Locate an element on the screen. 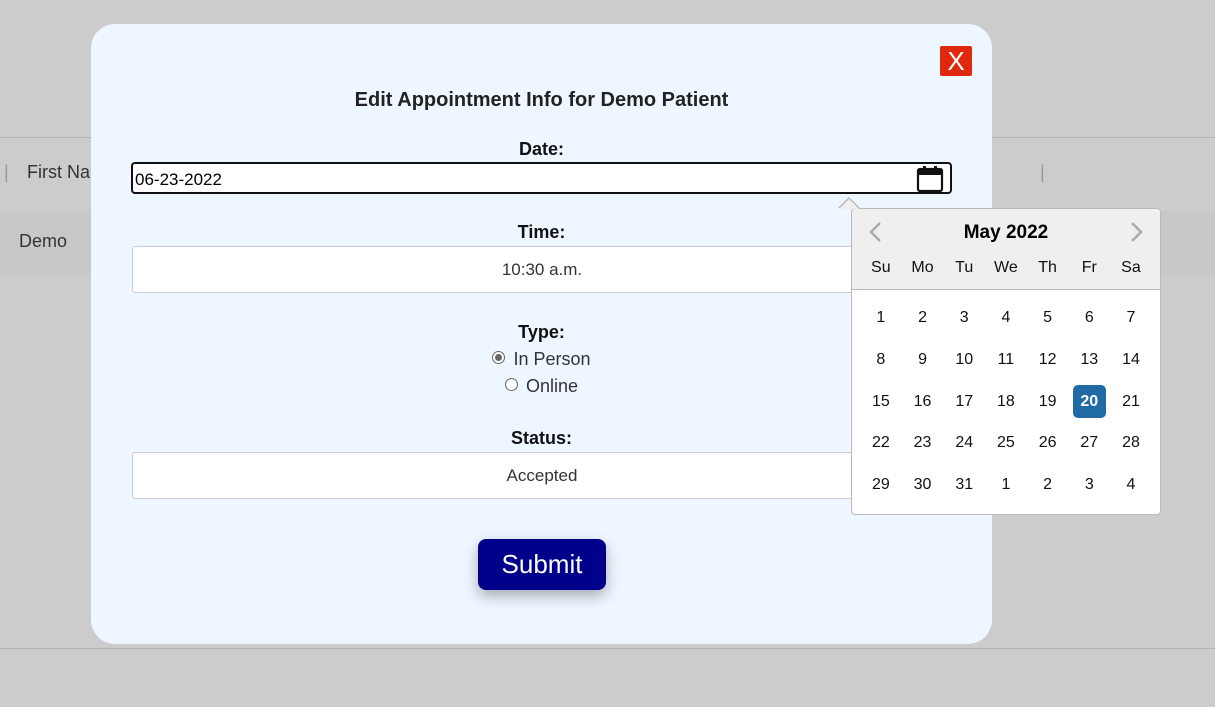  calendar-icon is located at coordinates (930, 179).